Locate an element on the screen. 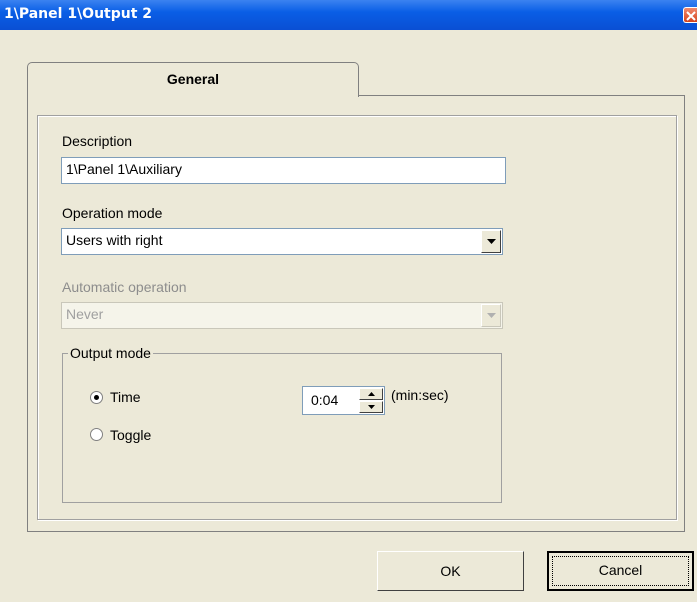 Image resolution: width=697 pixels, height=602 pixels. ok-button: OK is located at coordinates (450, 571).